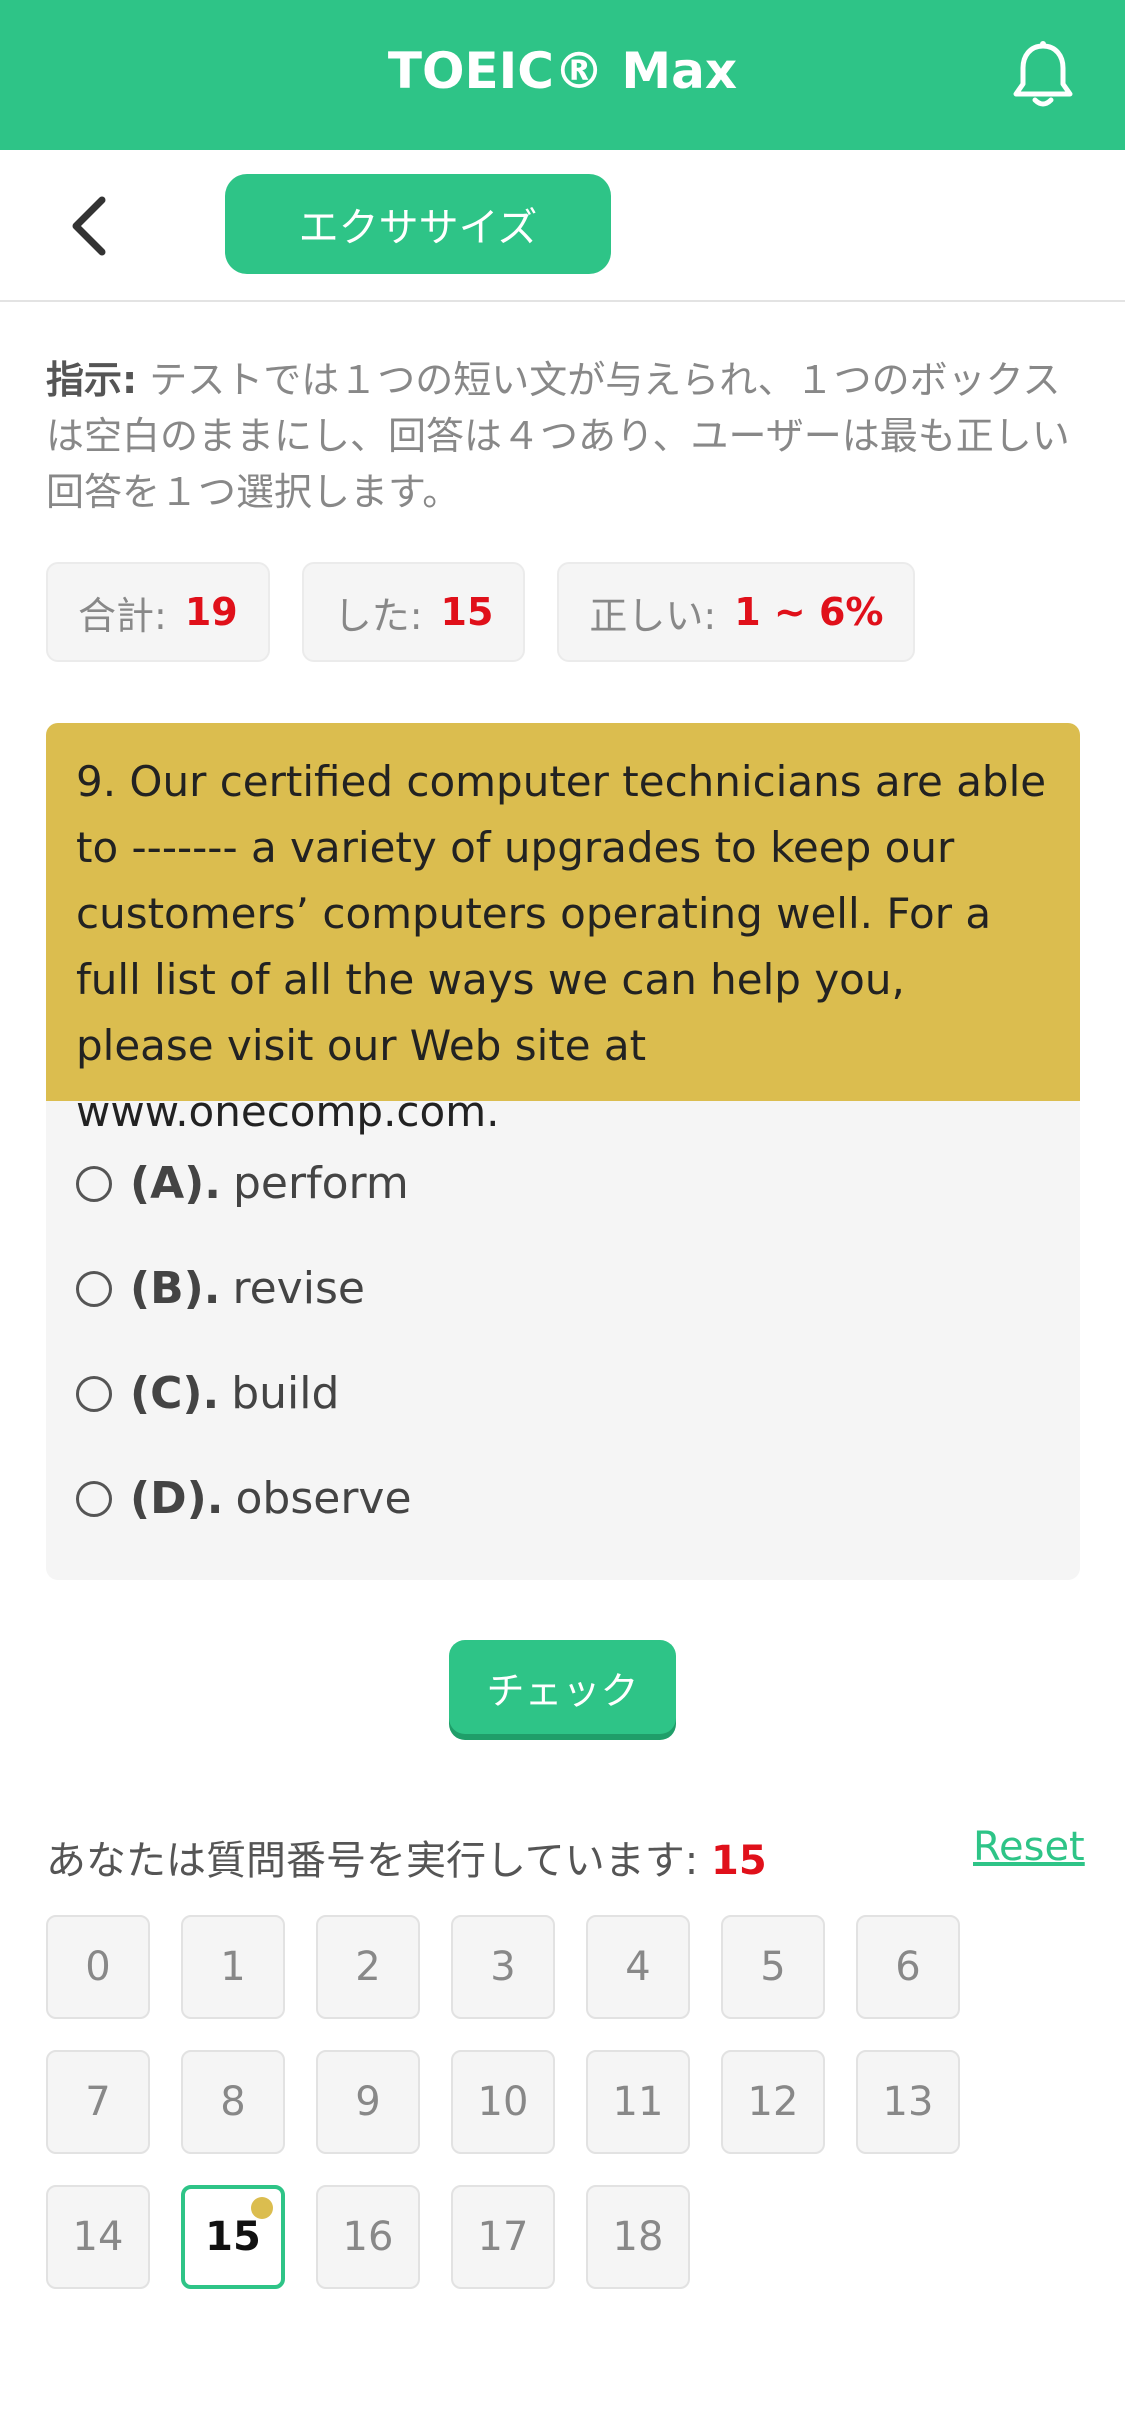  Describe the element at coordinates (467, 612) in the screenshot. I see `stat-done-value: 15` at that location.